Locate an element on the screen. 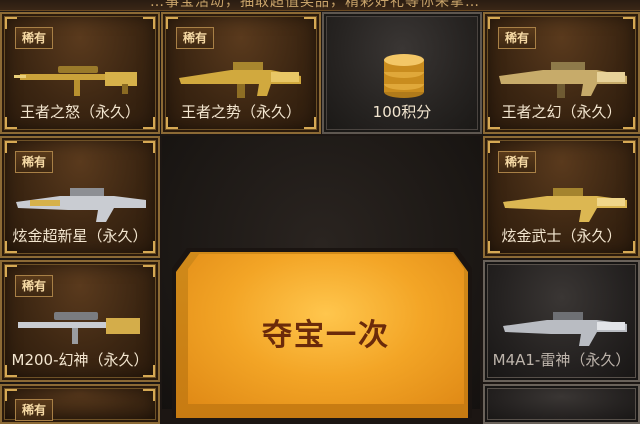 Image resolution: width=640 pixels, height=424 pixels. slot-label: M200-幻神（永久） is located at coordinates (80, 360).